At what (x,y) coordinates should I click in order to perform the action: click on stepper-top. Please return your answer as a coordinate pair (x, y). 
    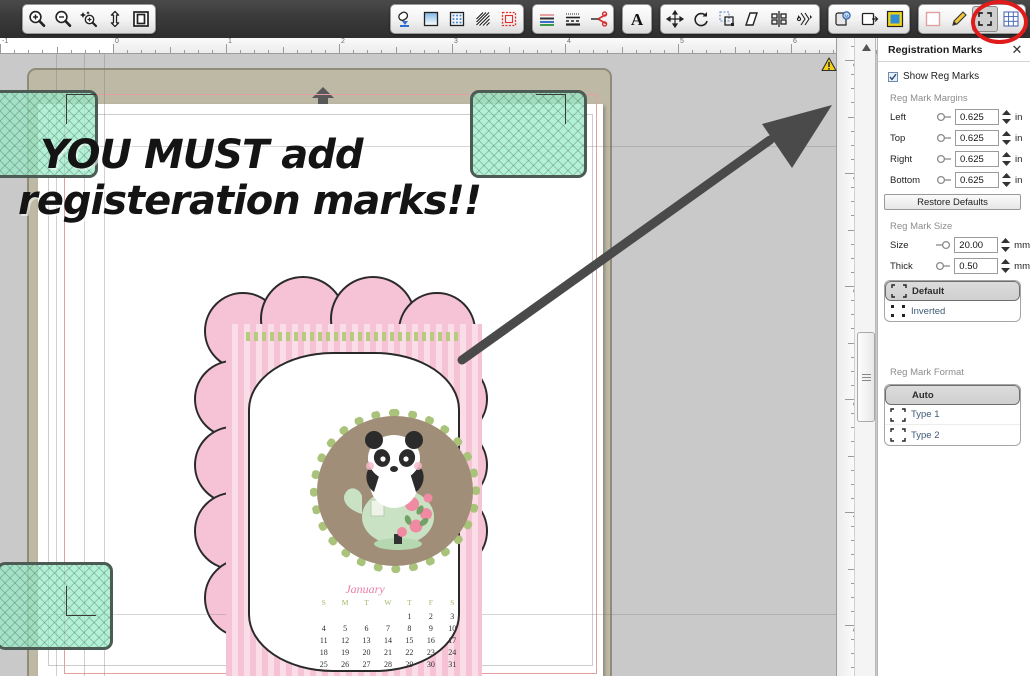
    Looking at the image, I should click on (1006, 138).